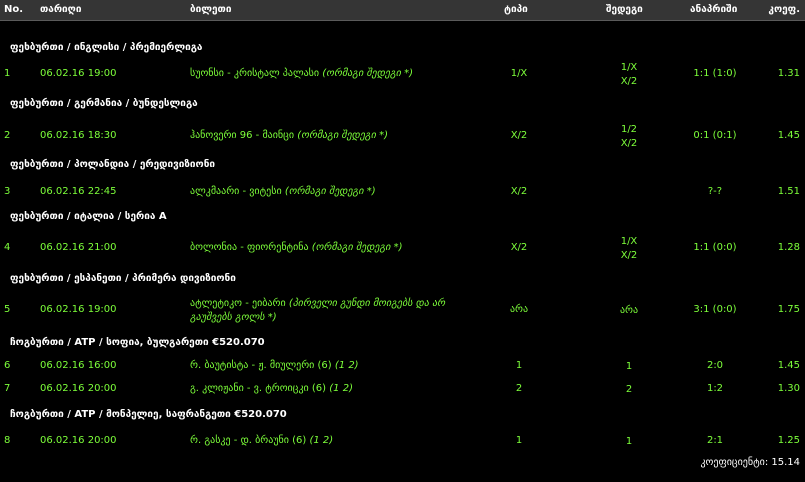 The height and width of the screenshot is (482, 805). What do you see at coordinates (715, 247) in the screenshot?
I see `bet-outcome: 1:1 (0:0)` at bounding box center [715, 247].